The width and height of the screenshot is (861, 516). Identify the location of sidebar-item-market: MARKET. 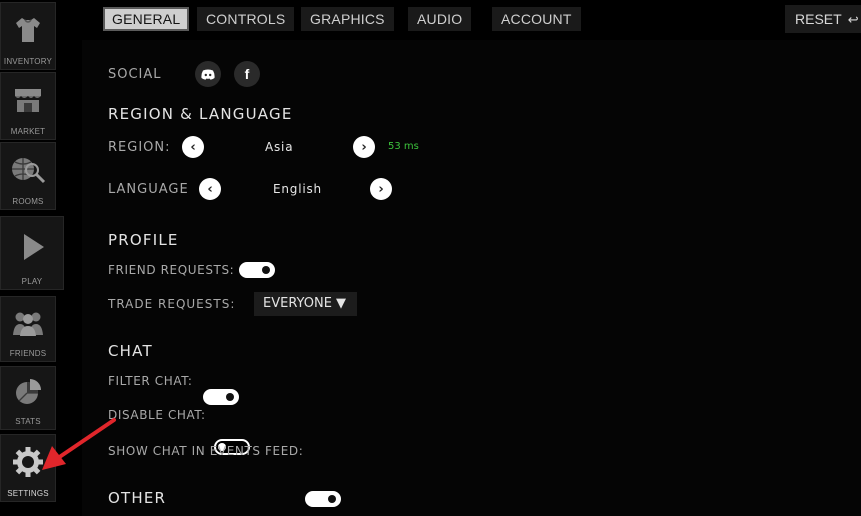
(28, 106).